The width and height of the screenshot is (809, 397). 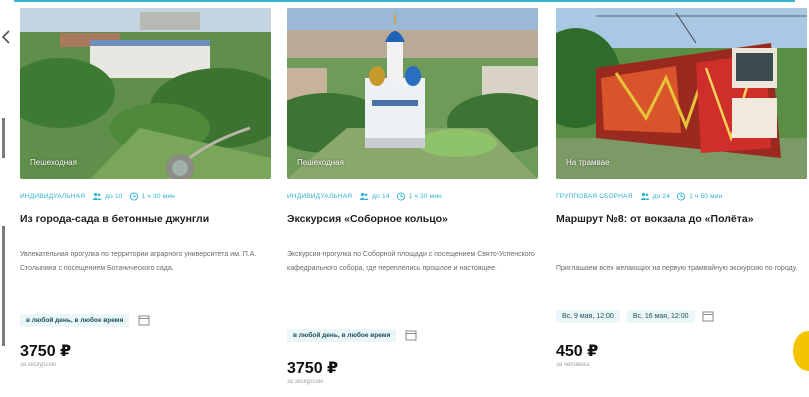 I want to click on group-size: до 10, so click(x=114, y=196).